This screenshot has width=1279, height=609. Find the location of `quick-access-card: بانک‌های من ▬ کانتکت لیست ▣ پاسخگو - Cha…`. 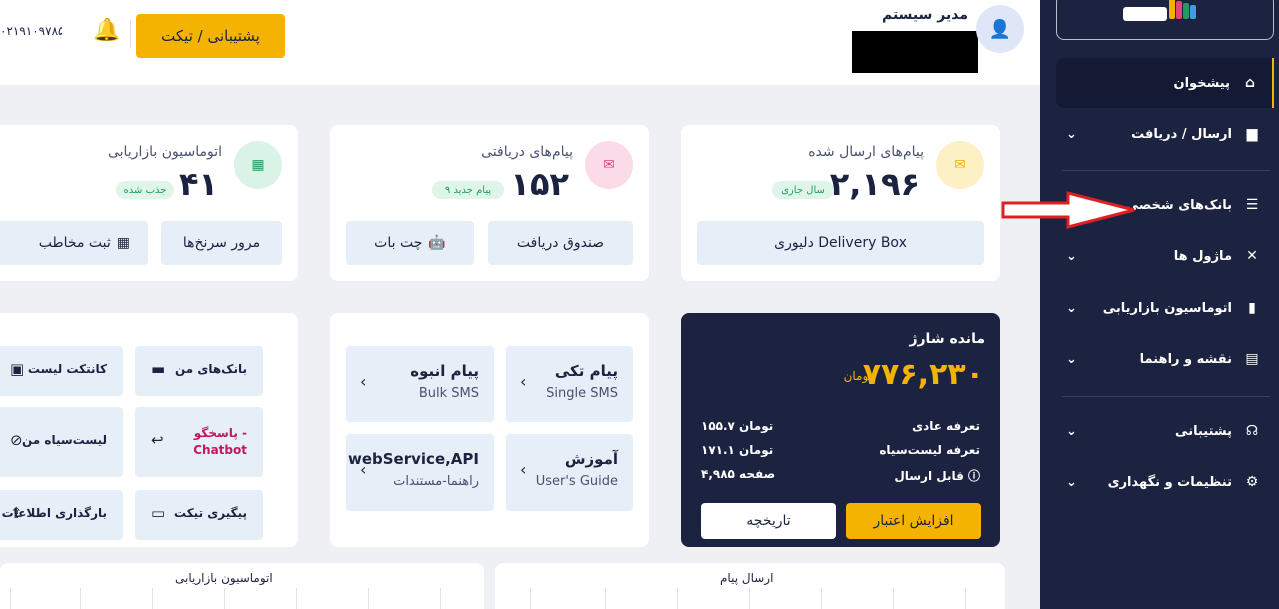

quick-access-card: بانک‌های من ▬ کانتکت لیست ▣ پاسخگو - Cha… is located at coordinates (149, 430).